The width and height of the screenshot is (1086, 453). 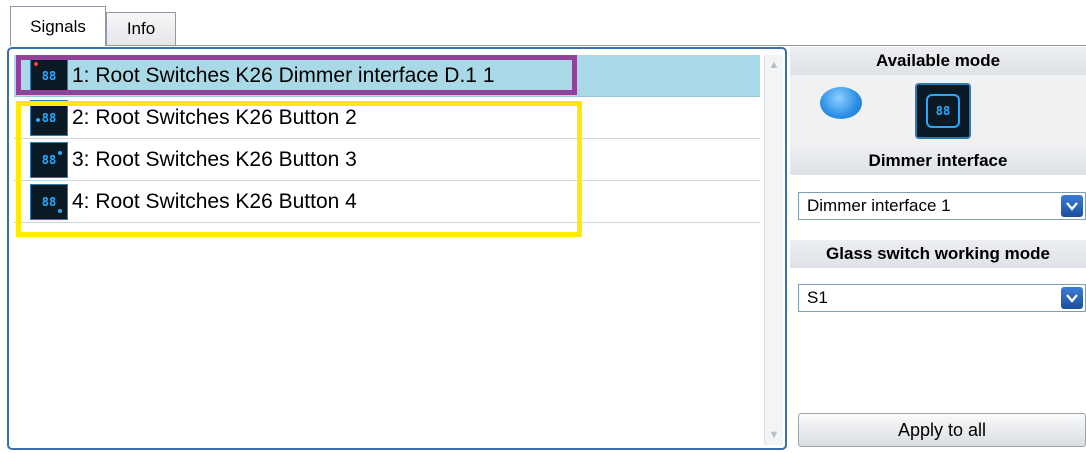 I want to click on signal-label: 4: Root Switches K26 Button 4, so click(x=214, y=201).